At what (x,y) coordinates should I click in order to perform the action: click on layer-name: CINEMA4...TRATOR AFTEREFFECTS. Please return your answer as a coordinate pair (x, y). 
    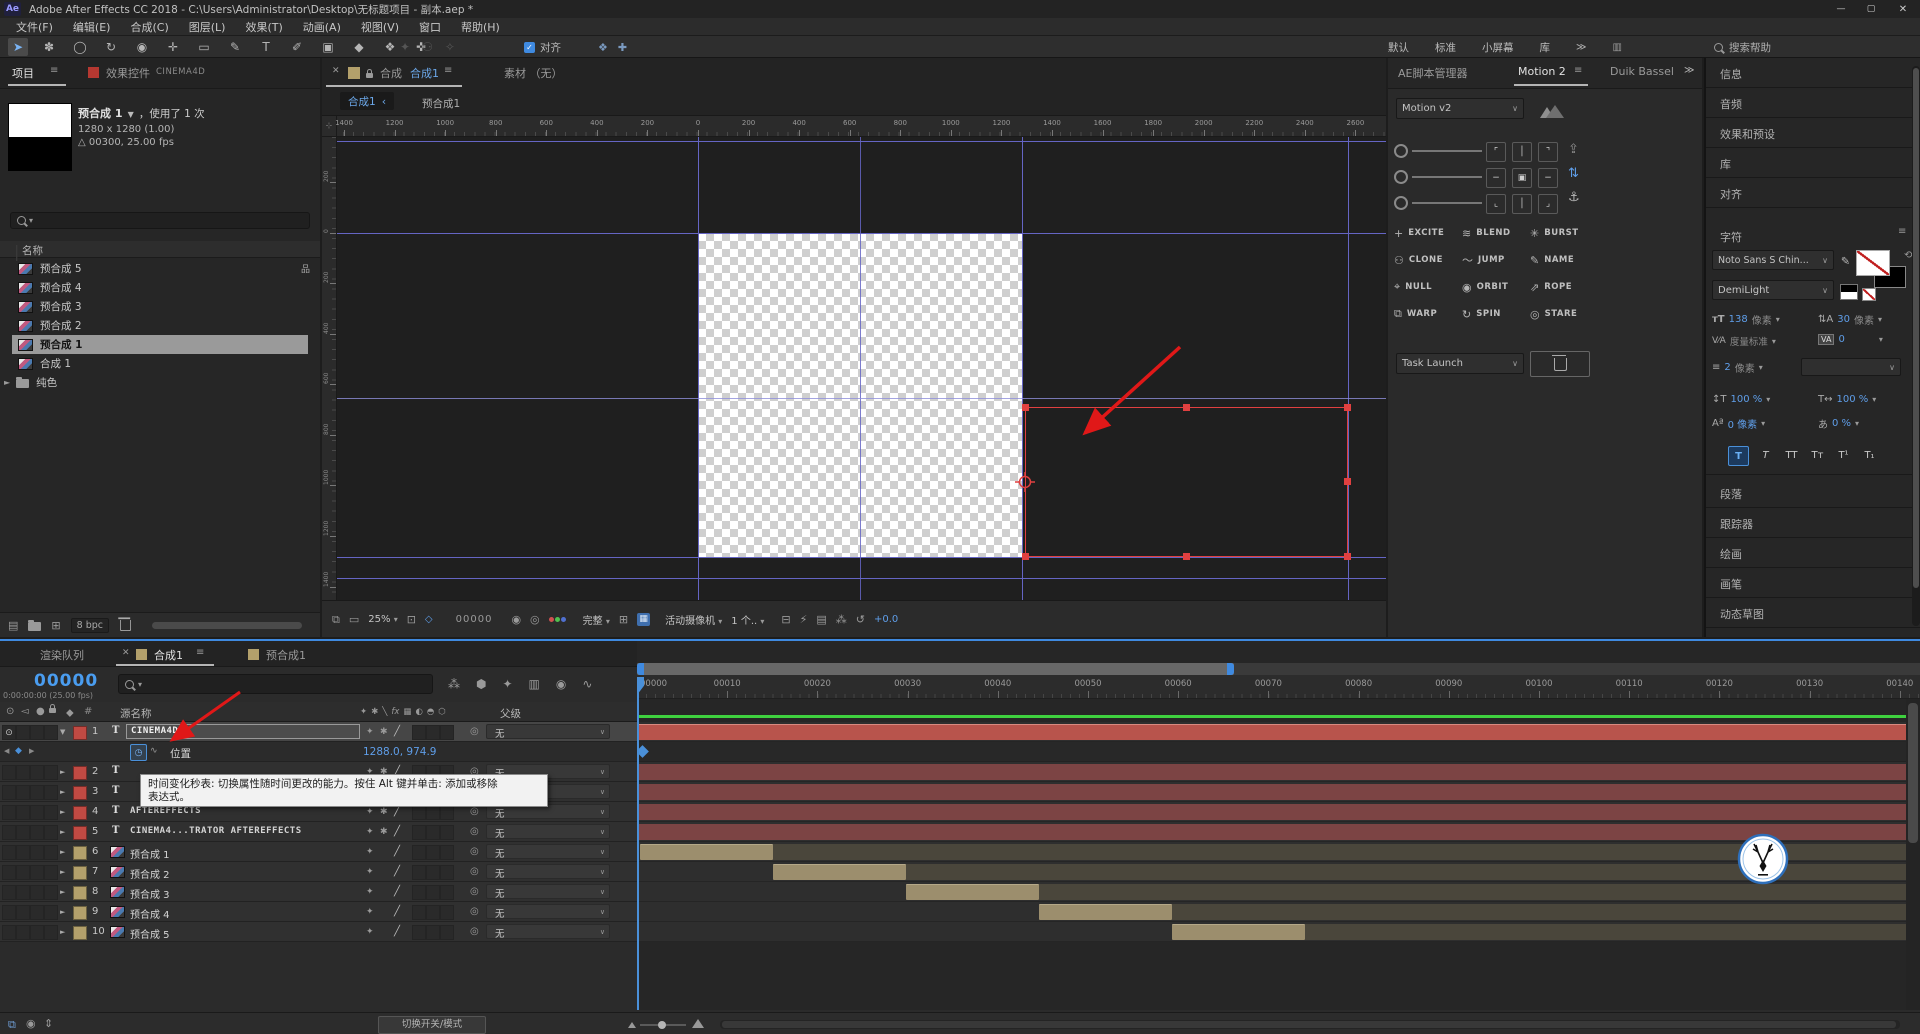
    Looking at the image, I should click on (216, 831).